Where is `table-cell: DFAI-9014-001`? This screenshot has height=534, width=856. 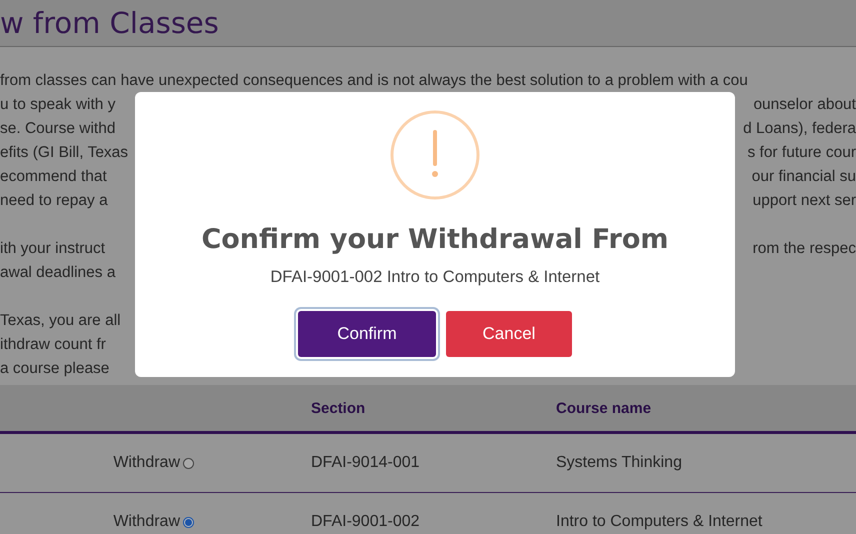 table-cell: DFAI-9014-001 is located at coordinates (432, 462).